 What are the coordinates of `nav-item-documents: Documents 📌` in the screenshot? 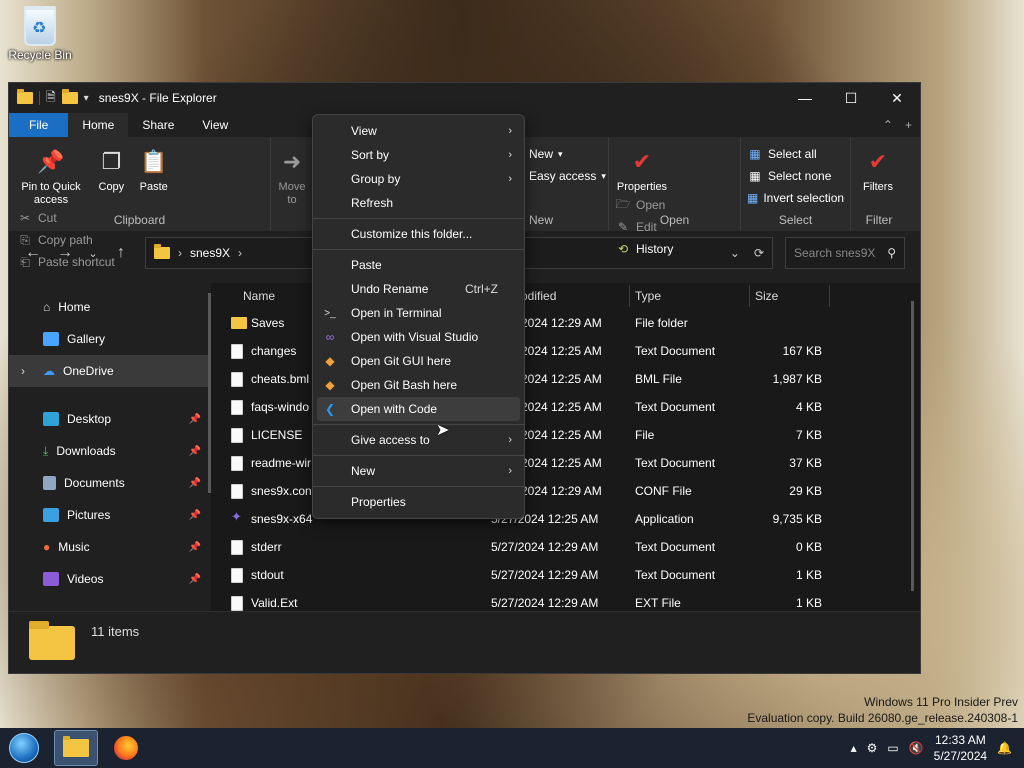 It's located at (110, 483).